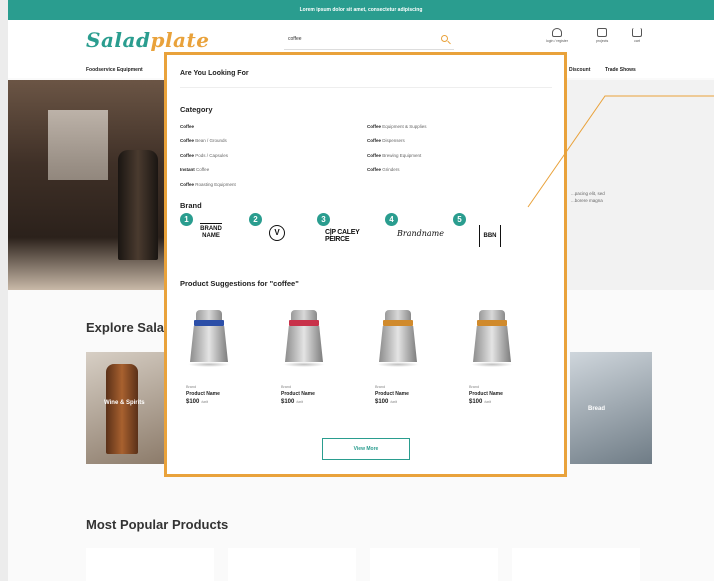 Image resolution: width=714 pixels, height=581 pixels. I want to click on nav-item-trade-shows: Trade Shows, so click(620, 70).